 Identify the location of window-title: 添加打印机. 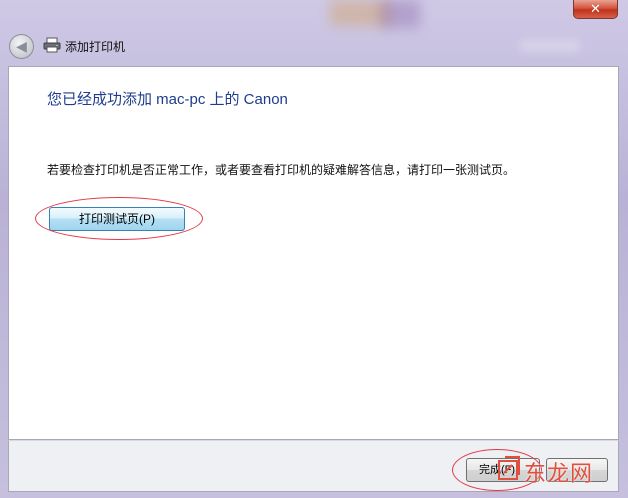
(95, 47).